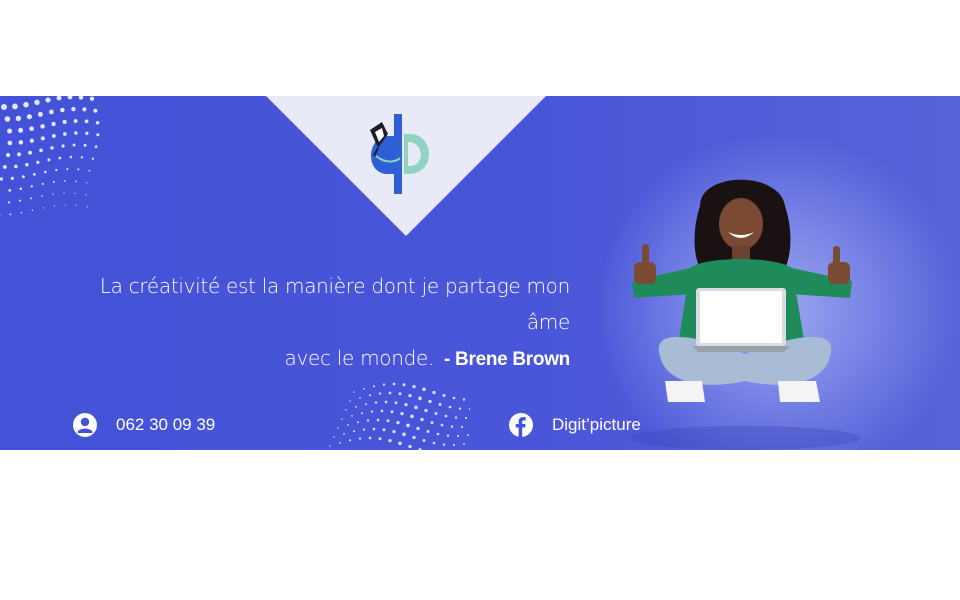  Describe the element at coordinates (166, 424) in the screenshot. I see `phone-number: 062 30 09 39` at that location.